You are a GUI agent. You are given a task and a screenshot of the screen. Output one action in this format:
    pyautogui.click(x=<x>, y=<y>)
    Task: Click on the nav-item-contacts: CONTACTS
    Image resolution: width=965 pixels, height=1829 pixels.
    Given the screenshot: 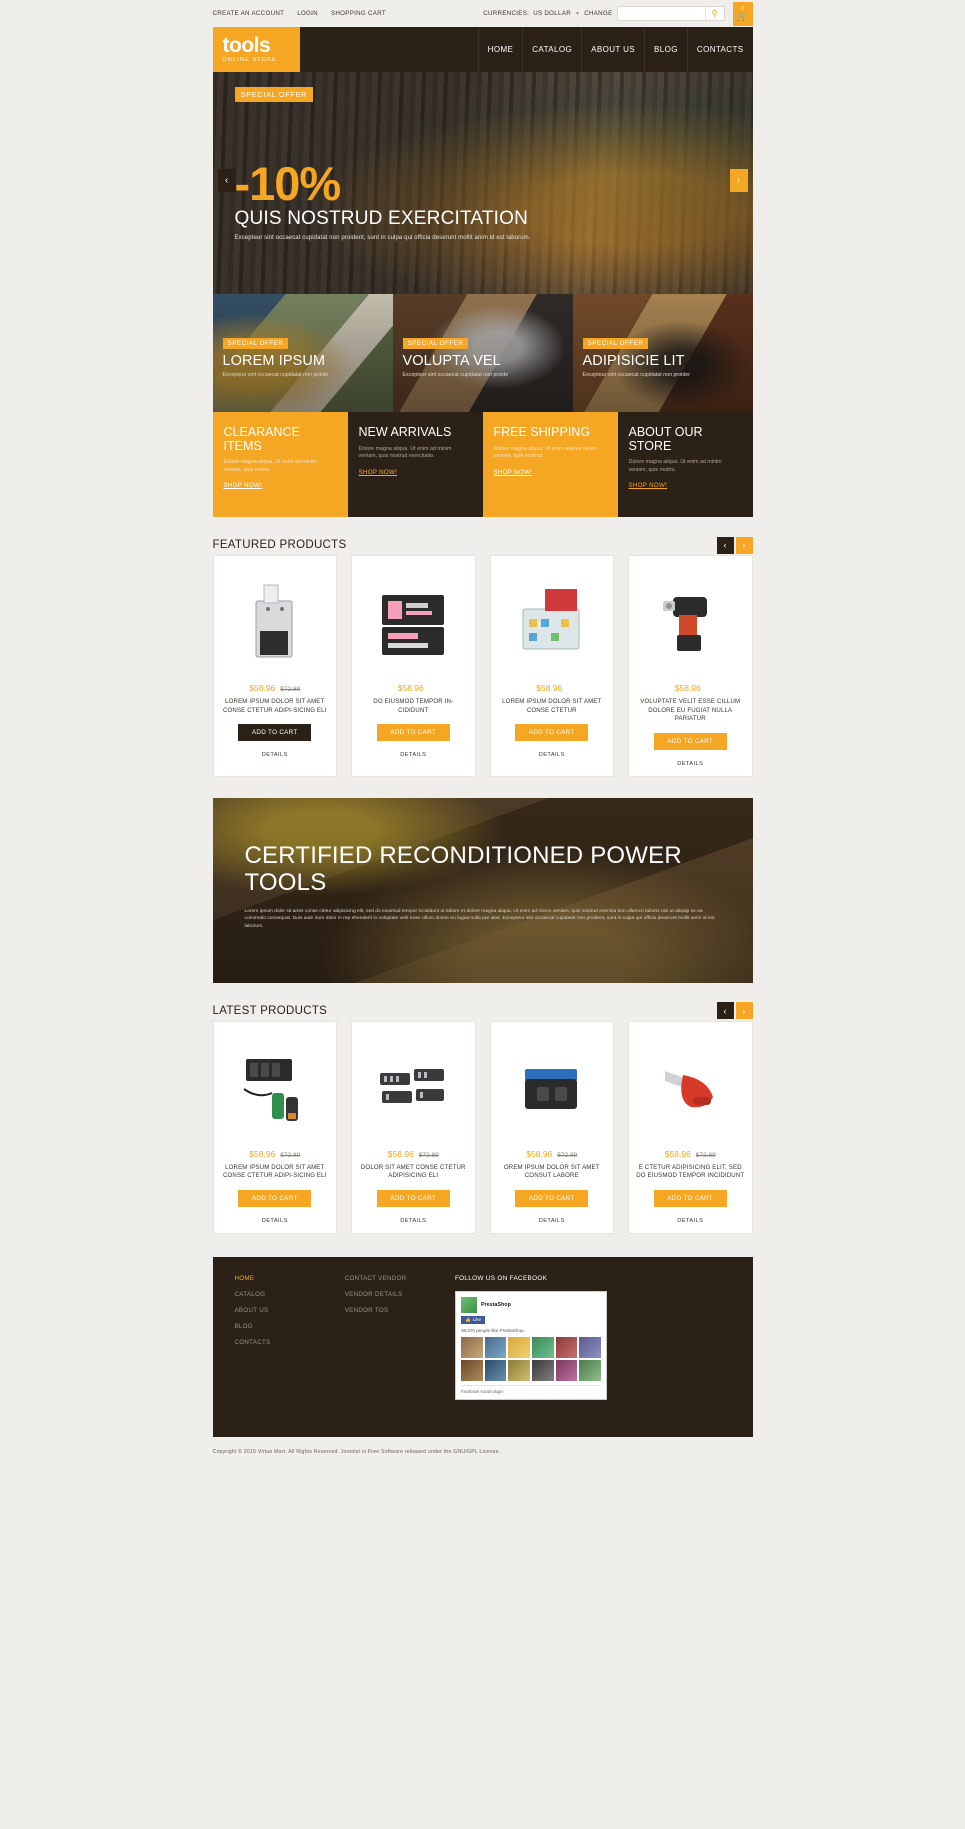 What is the action you would take?
    pyautogui.click(x=719, y=49)
    